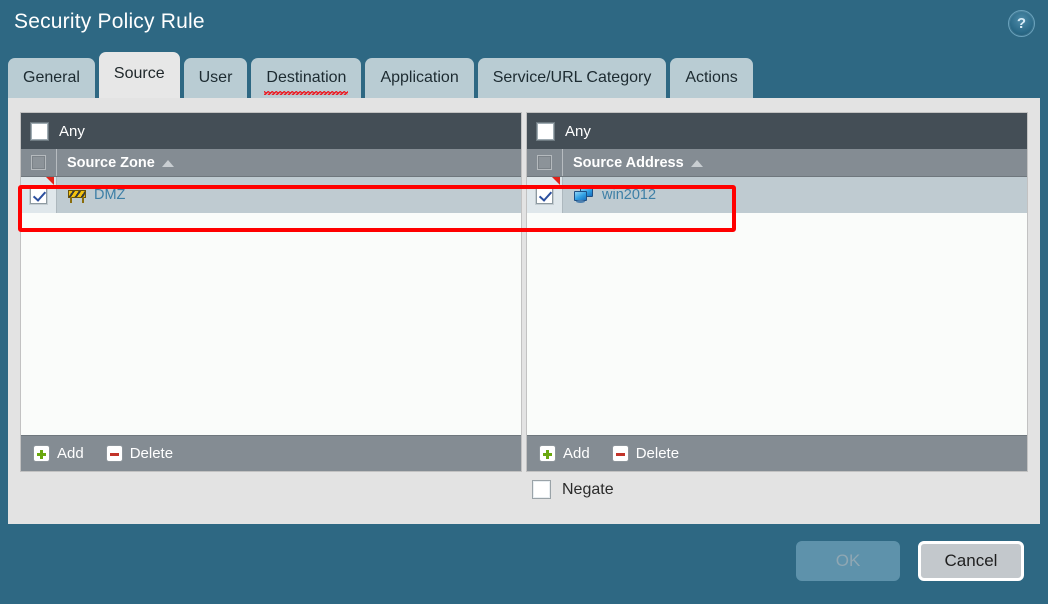 Image resolution: width=1048 pixels, height=604 pixels. I want to click on source-address-row-checkbox-cell, so click(545, 195).